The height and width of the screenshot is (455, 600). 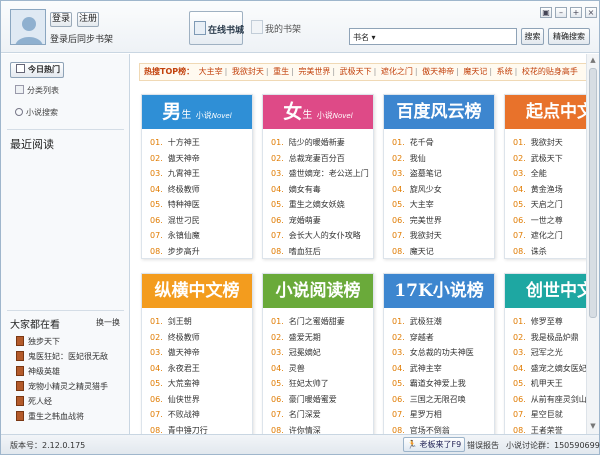 I want to click on list-item: 07. 我欲封天, so click(x=443, y=236).